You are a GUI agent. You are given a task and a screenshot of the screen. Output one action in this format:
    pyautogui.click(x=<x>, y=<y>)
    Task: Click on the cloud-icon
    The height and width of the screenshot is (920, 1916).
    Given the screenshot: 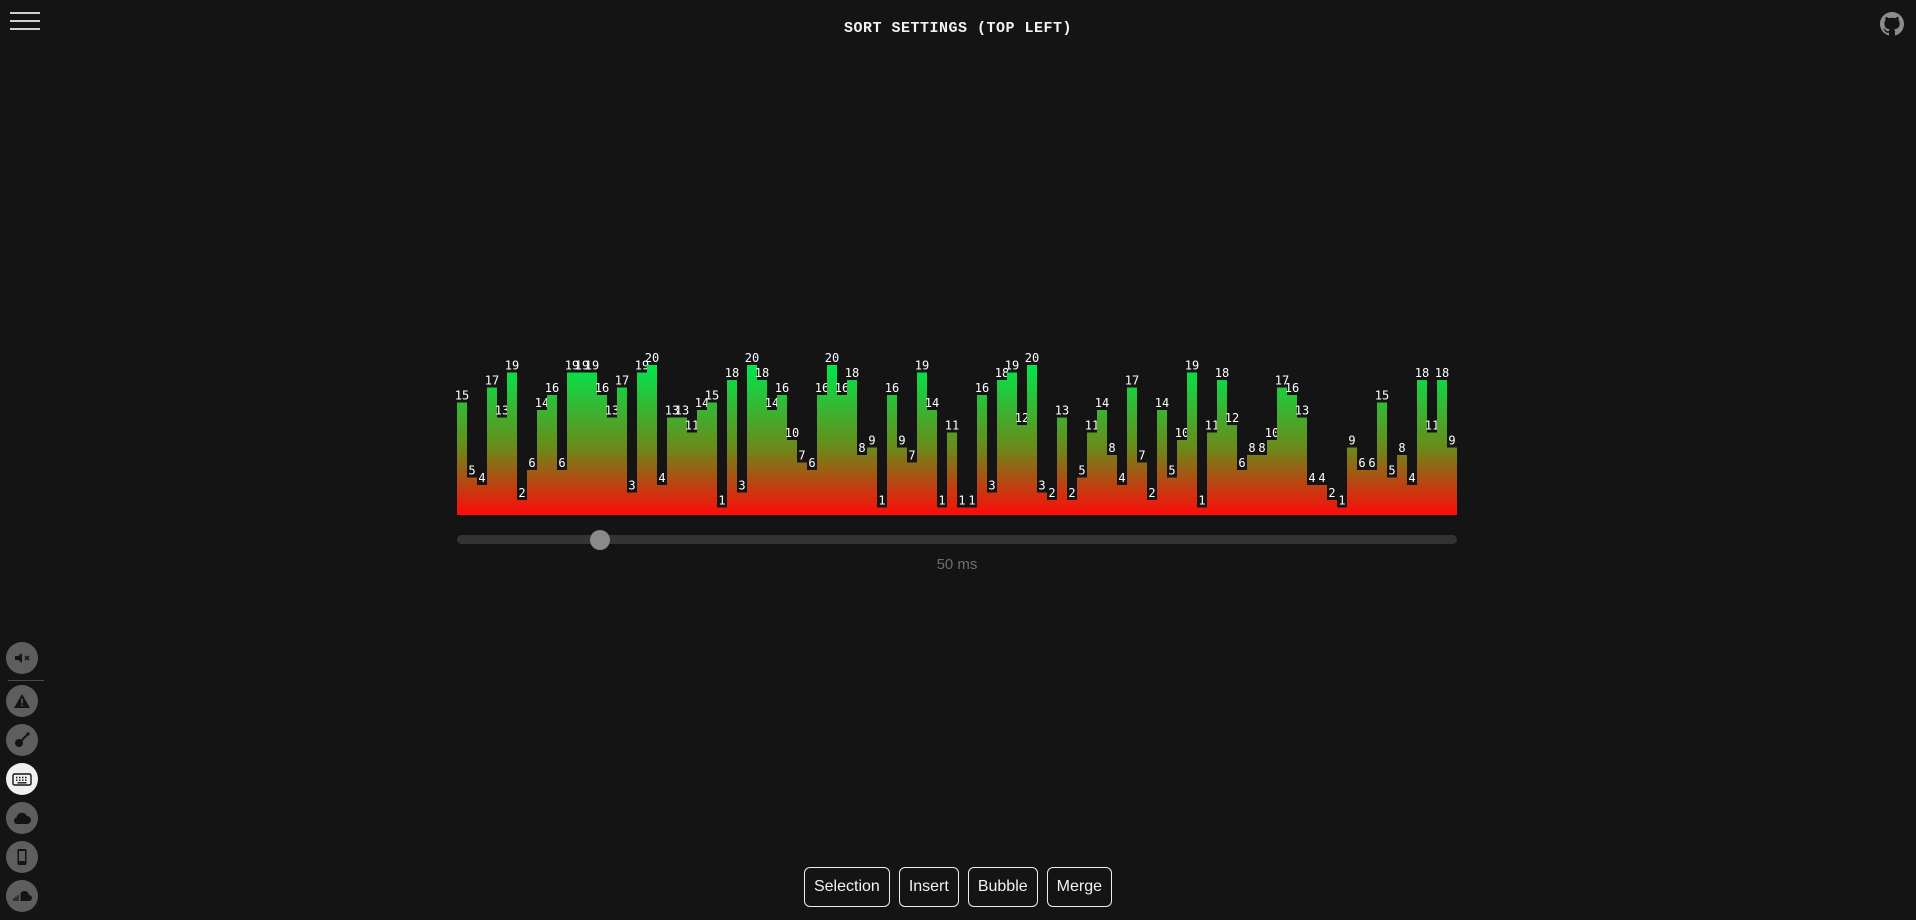 What is the action you would take?
    pyautogui.click(x=22, y=818)
    